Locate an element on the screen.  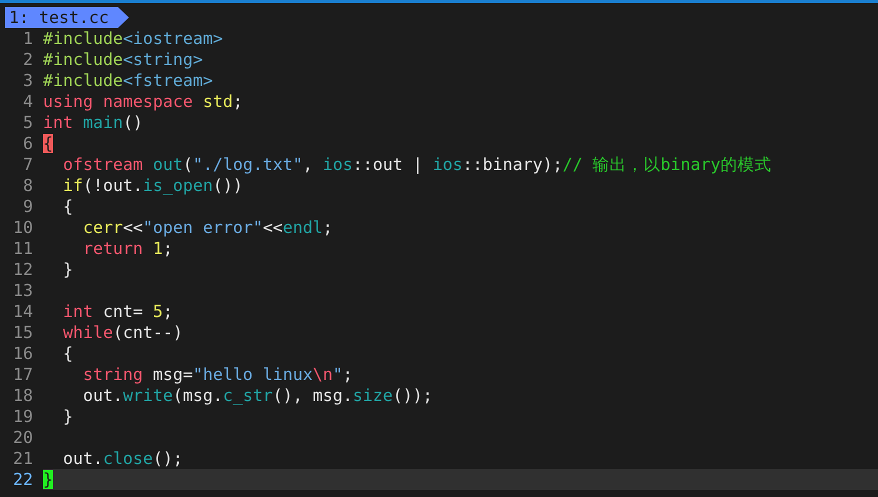
line-number: 1 is located at coordinates (28, 38).